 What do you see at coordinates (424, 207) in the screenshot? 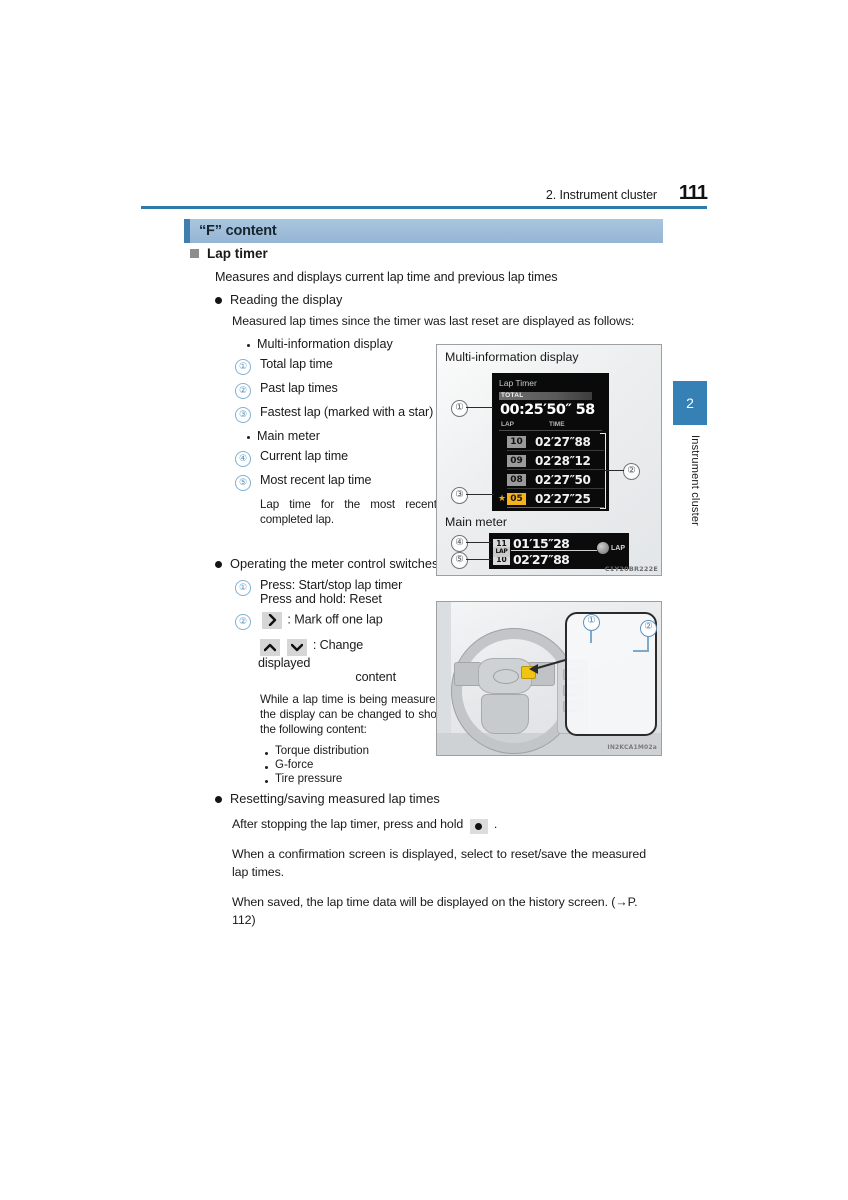
I see `header-rule` at bounding box center [424, 207].